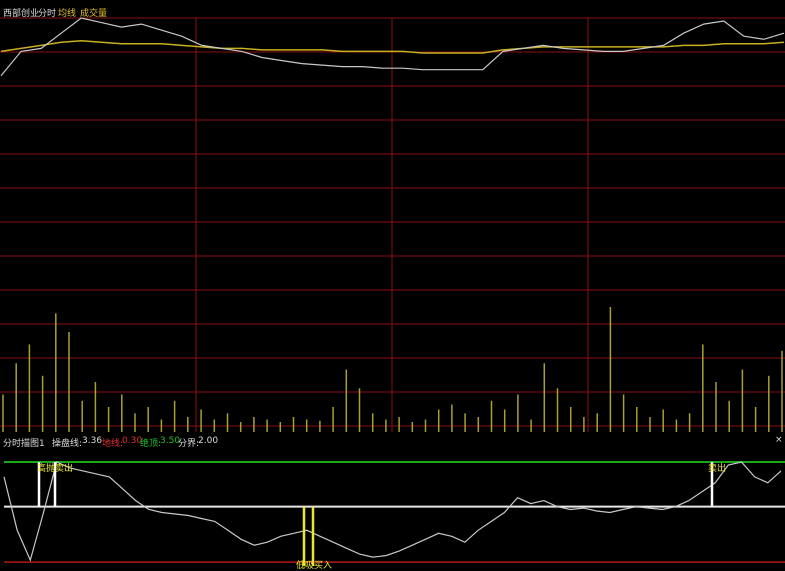 The width and height of the screenshot is (785, 571). I want to click on tab-intraday: 分时, so click(47, 12).